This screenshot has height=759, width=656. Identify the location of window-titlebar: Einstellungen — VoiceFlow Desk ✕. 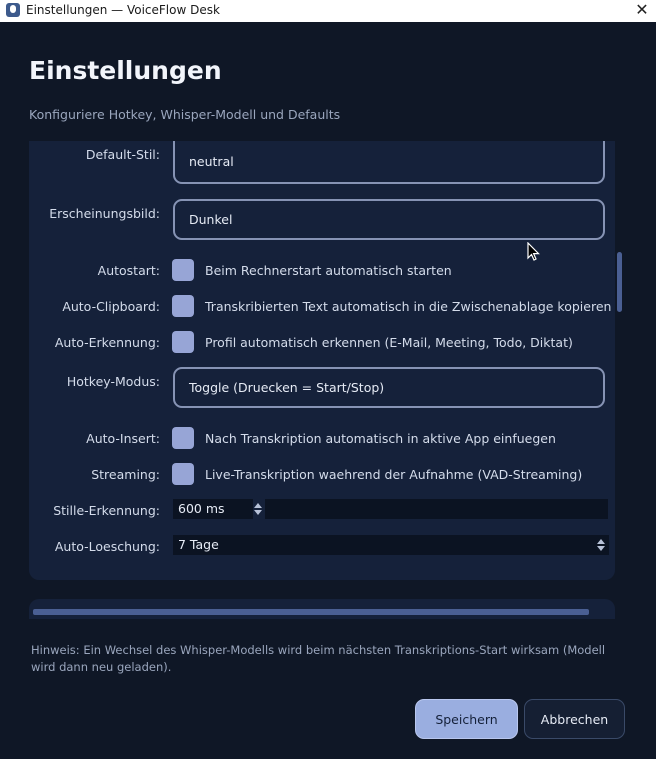
(328, 11).